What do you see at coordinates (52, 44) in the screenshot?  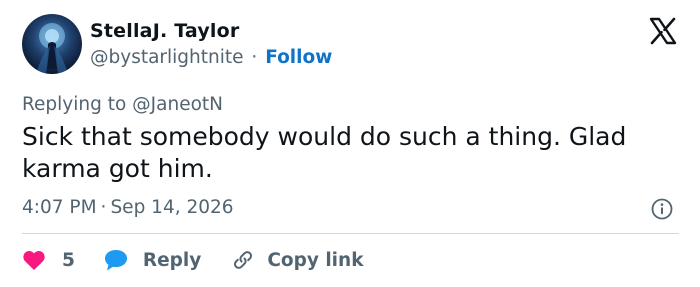 I see `avatar` at bounding box center [52, 44].